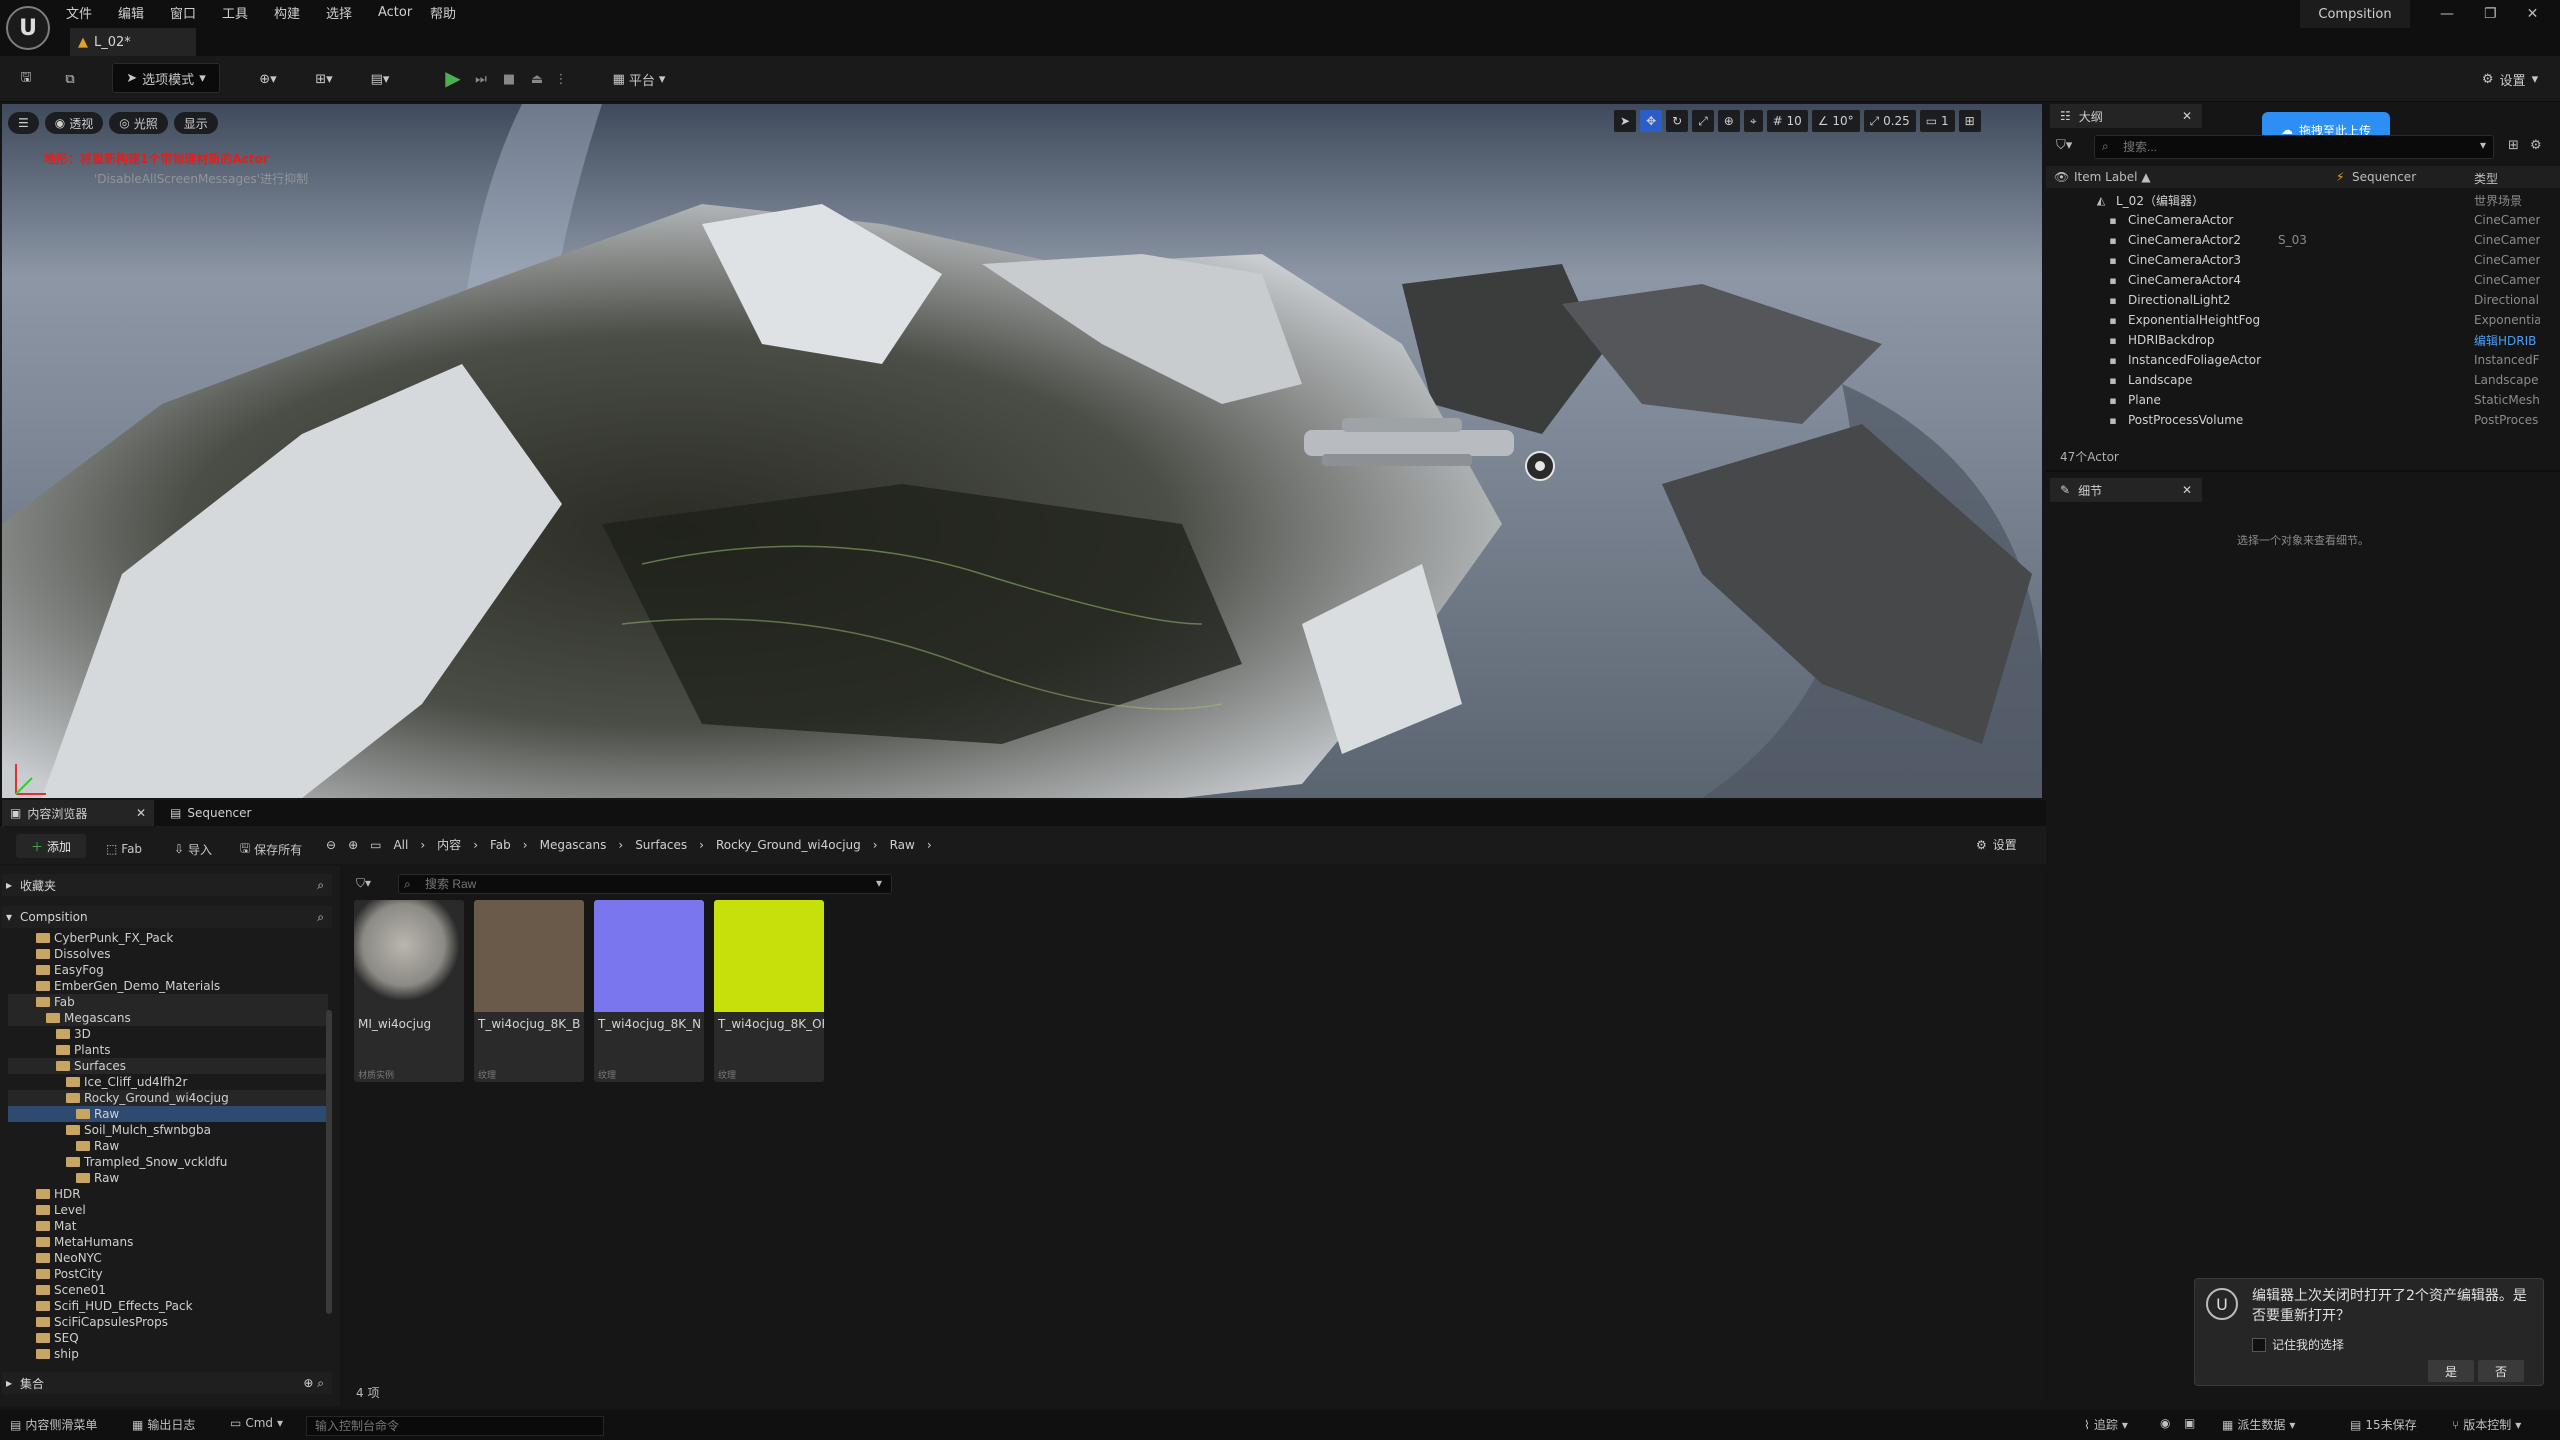 This screenshot has height=1440, width=2560. What do you see at coordinates (1651, 121) in the screenshot?
I see `translate-tool-icon: ✥` at bounding box center [1651, 121].